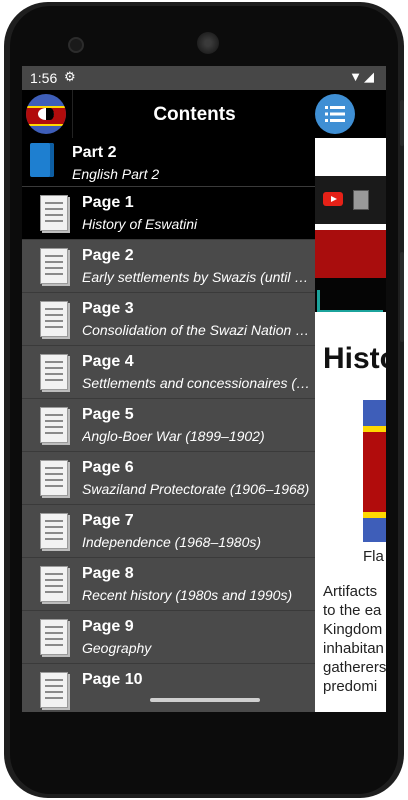 The width and height of the screenshot is (408, 800). Describe the element at coordinates (70, 76) in the screenshot. I see `gear-icon: ⚙` at that location.